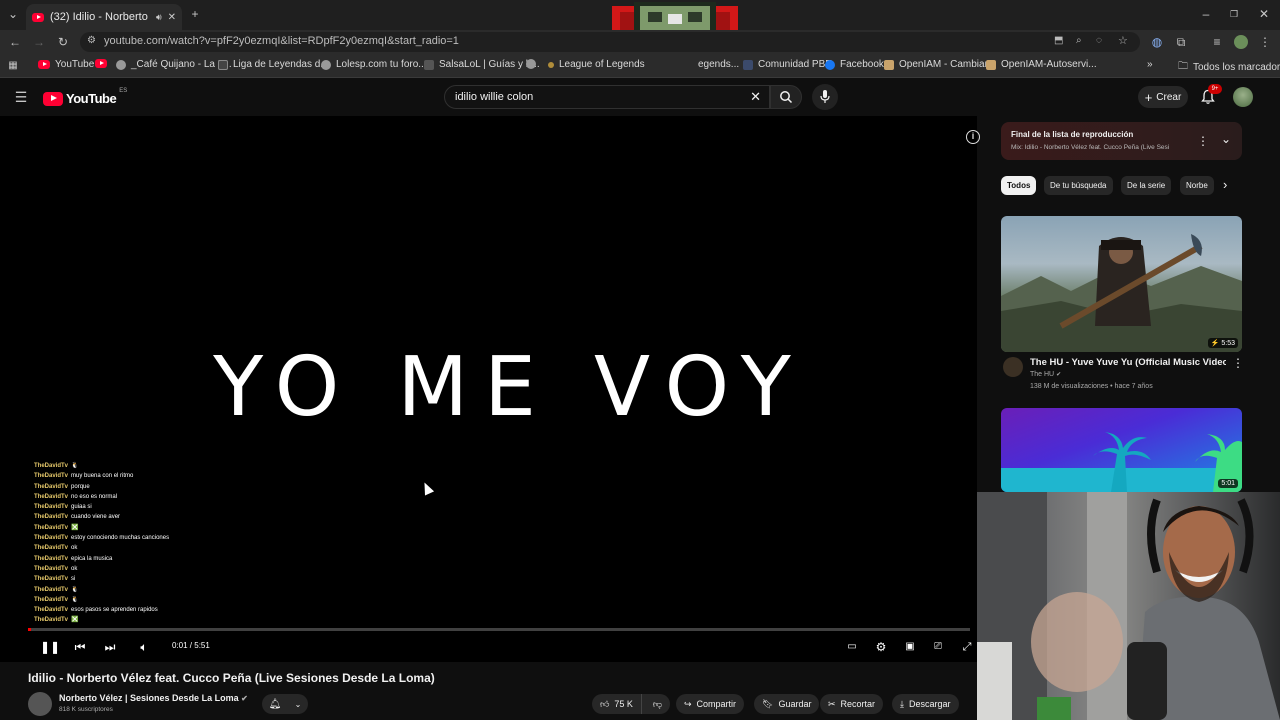 The image size is (1280, 720). What do you see at coordinates (531, 64) in the screenshot?
I see `bookmark-globe` at bounding box center [531, 64].